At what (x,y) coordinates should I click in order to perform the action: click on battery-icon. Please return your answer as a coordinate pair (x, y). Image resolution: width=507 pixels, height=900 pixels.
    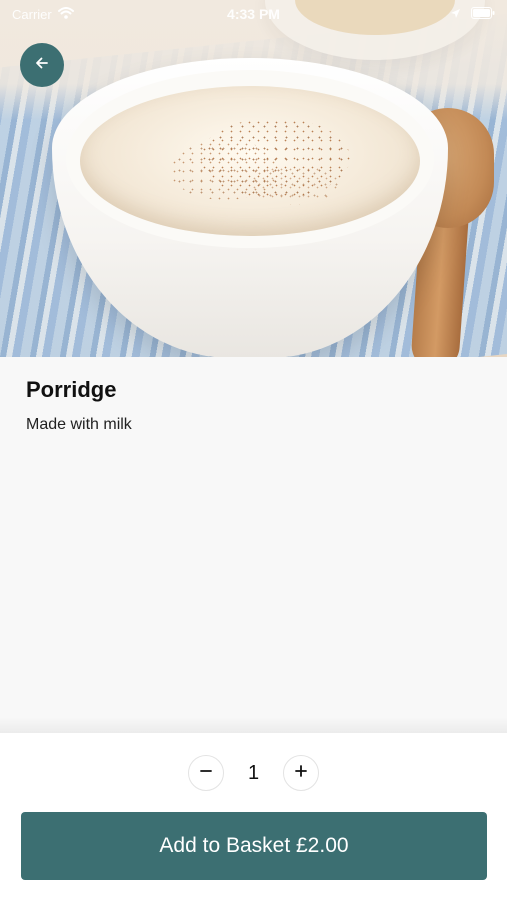
    Looking at the image, I should click on (483, 14).